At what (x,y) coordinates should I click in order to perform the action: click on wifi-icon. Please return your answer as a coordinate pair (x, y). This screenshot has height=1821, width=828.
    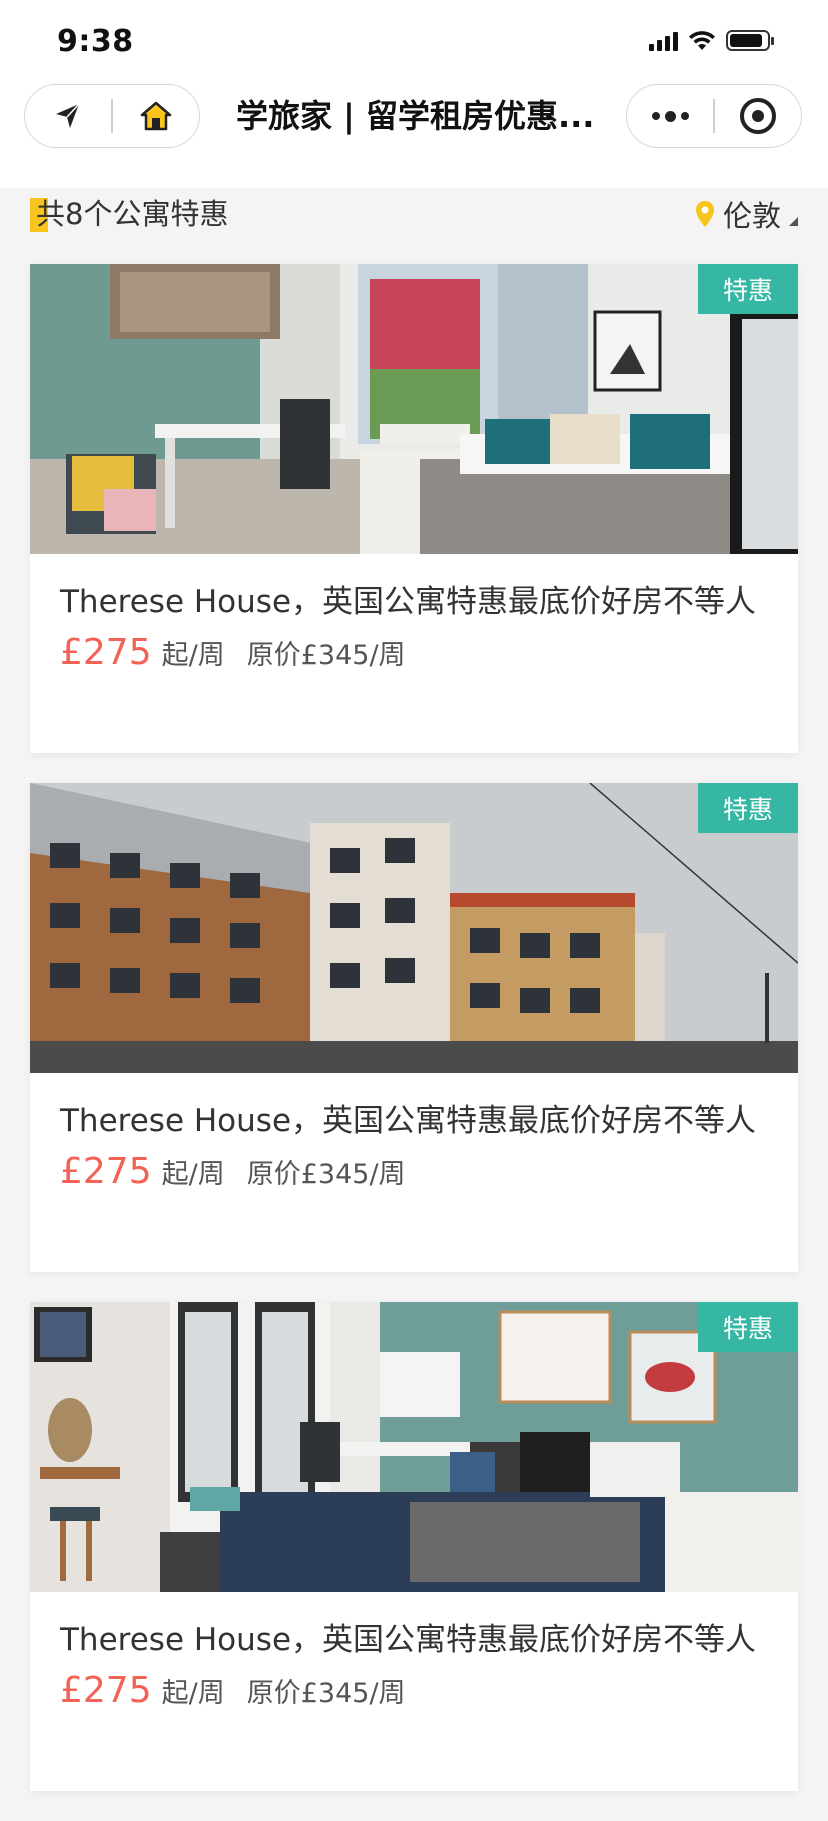
    Looking at the image, I should click on (702, 40).